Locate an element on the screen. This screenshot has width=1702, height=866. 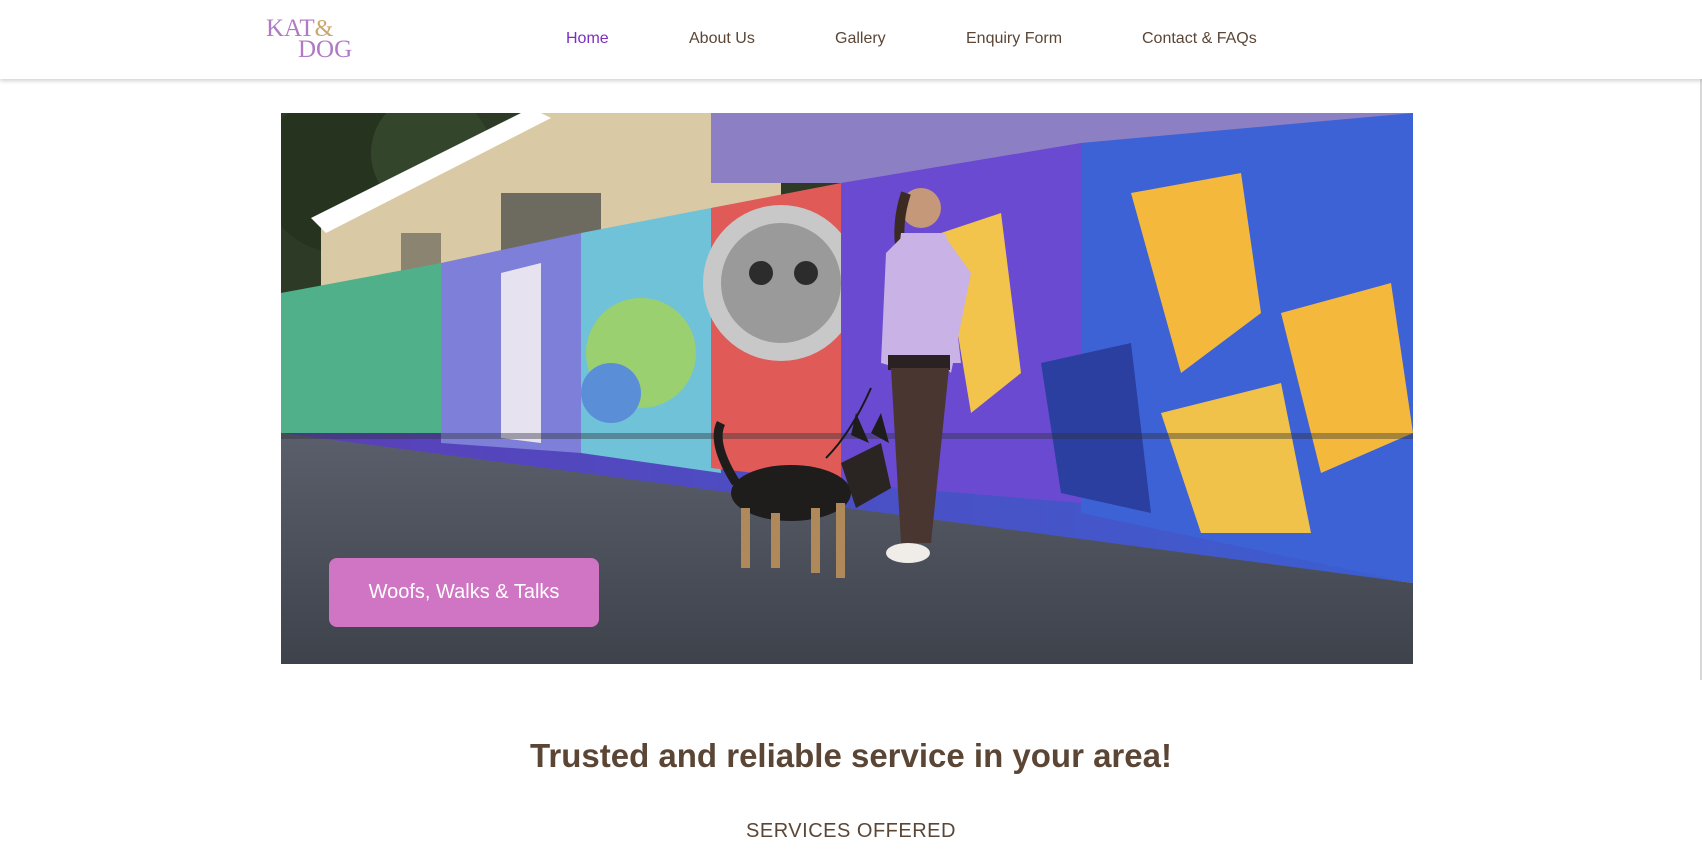
nav-about-us: About Us is located at coordinates (722, 39).